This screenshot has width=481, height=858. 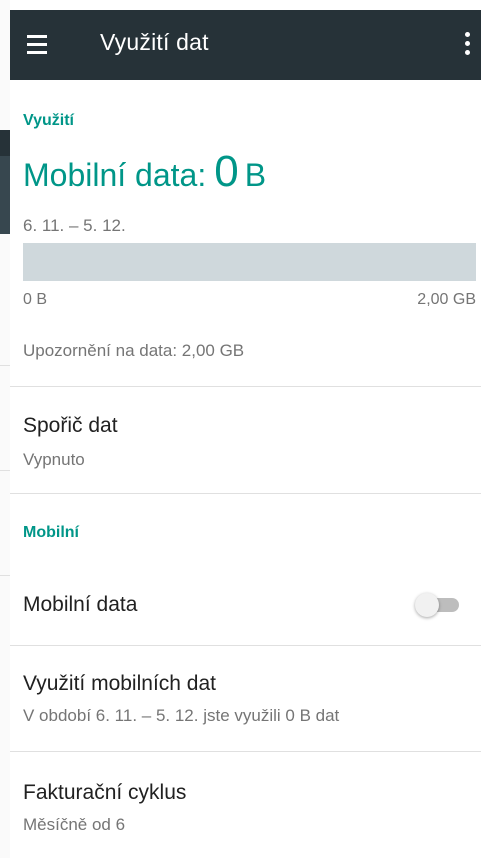 I want to click on usage-progress-bar, so click(x=249, y=262).